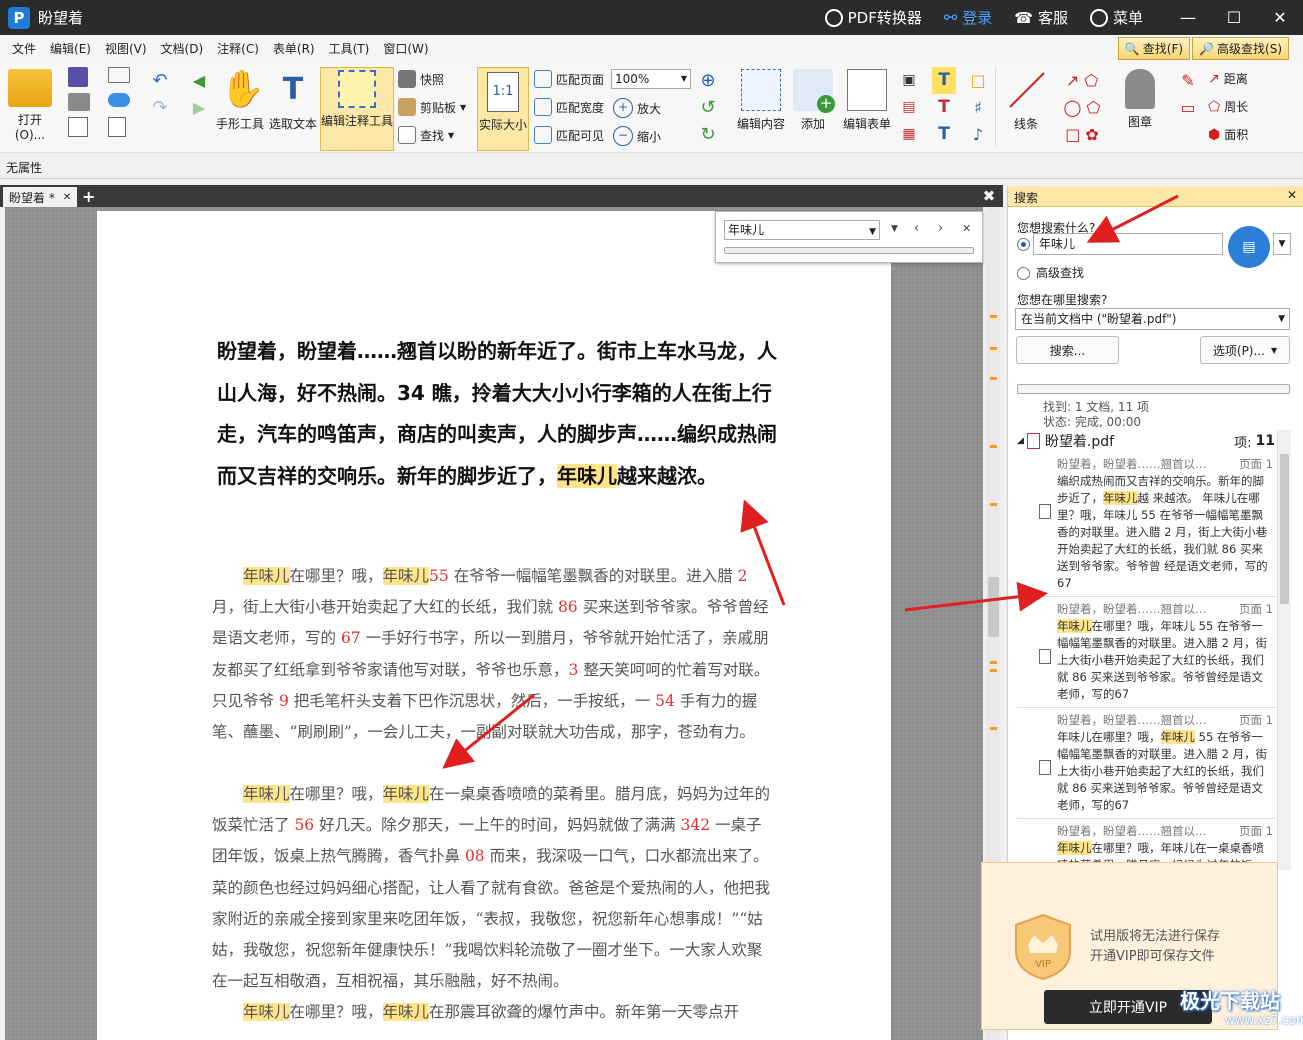 The image size is (1303, 1040). Describe the element at coordinates (708, 107) in the screenshot. I see `rotate-left-icon: ↺` at that location.